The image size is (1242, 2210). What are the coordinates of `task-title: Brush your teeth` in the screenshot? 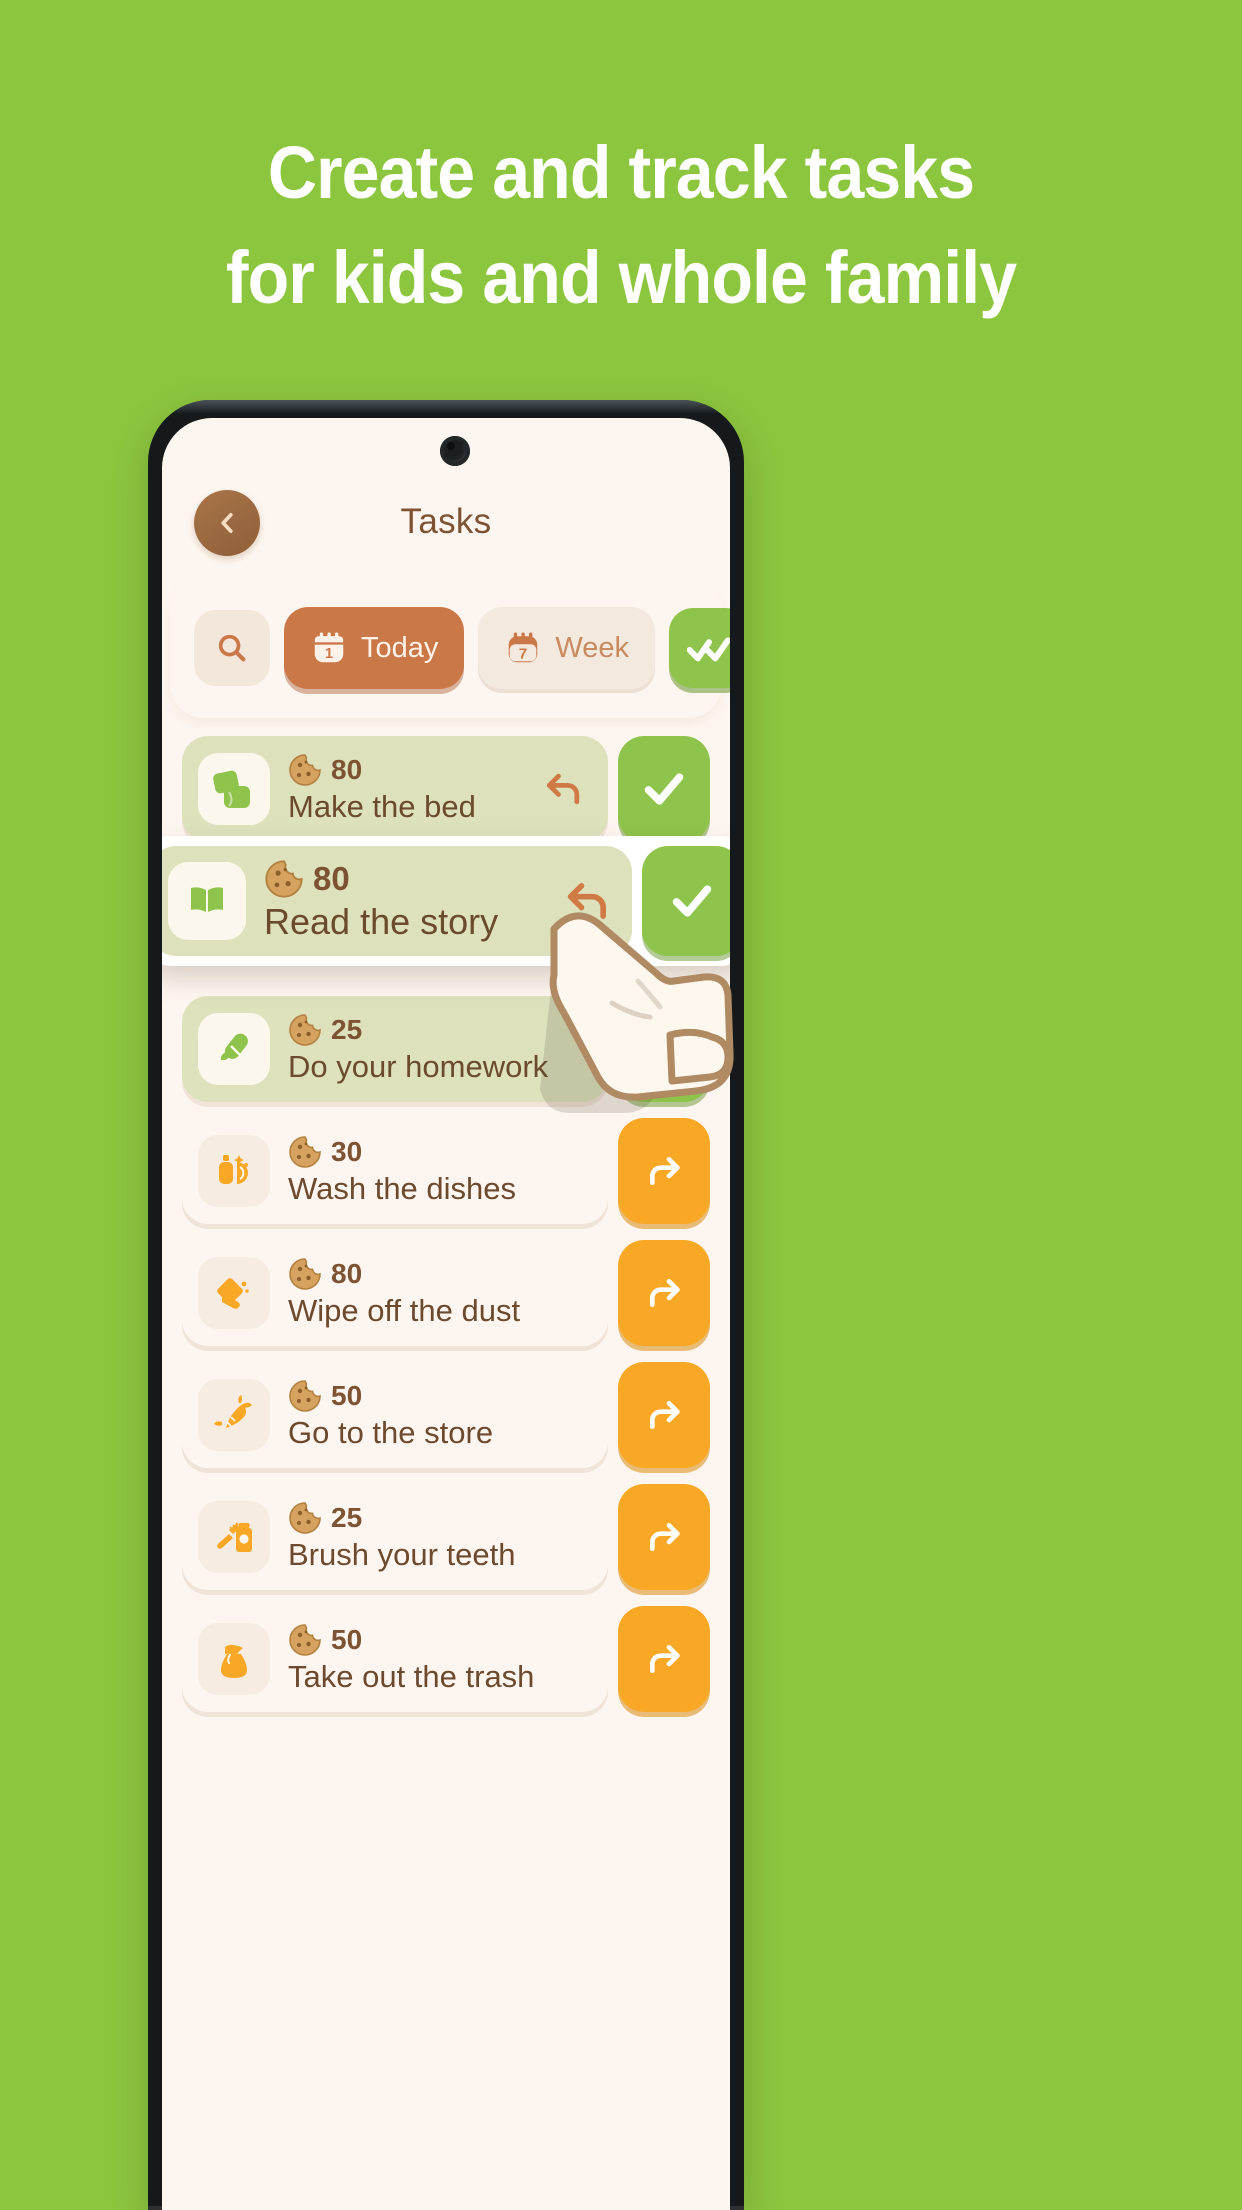 It's located at (402, 1554).